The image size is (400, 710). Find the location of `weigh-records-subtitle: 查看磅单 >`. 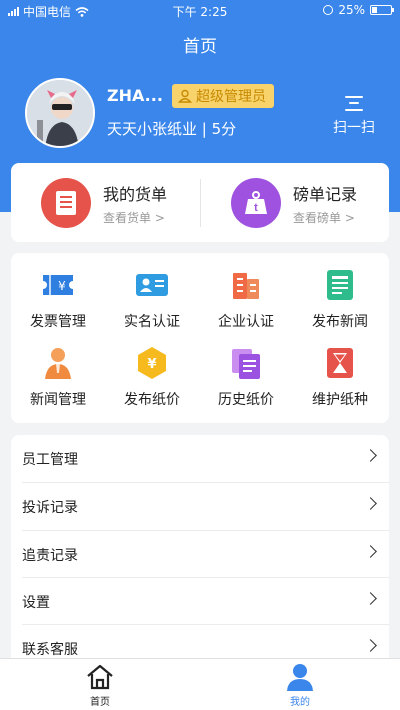

weigh-records-subtitle: 查看磅单 > is located at coordinates (324, 217).